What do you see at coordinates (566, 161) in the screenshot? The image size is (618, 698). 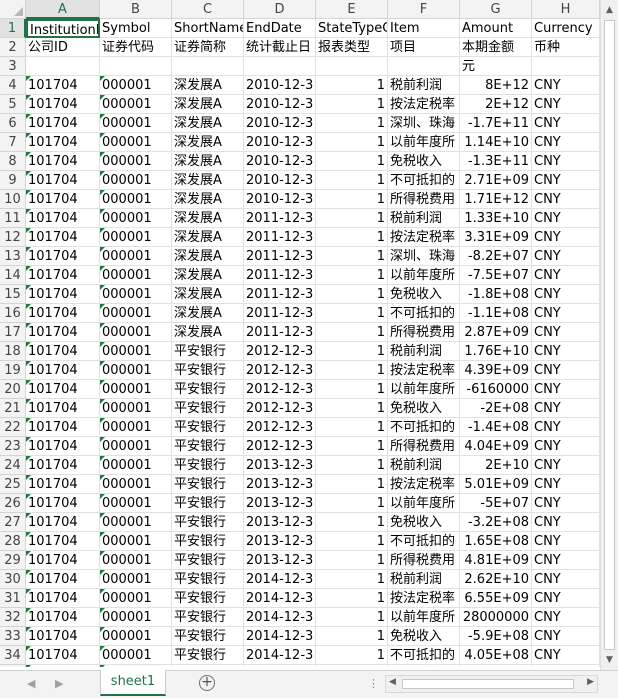 I see `cell-h8: CNY` at bounding box center [566, 161].